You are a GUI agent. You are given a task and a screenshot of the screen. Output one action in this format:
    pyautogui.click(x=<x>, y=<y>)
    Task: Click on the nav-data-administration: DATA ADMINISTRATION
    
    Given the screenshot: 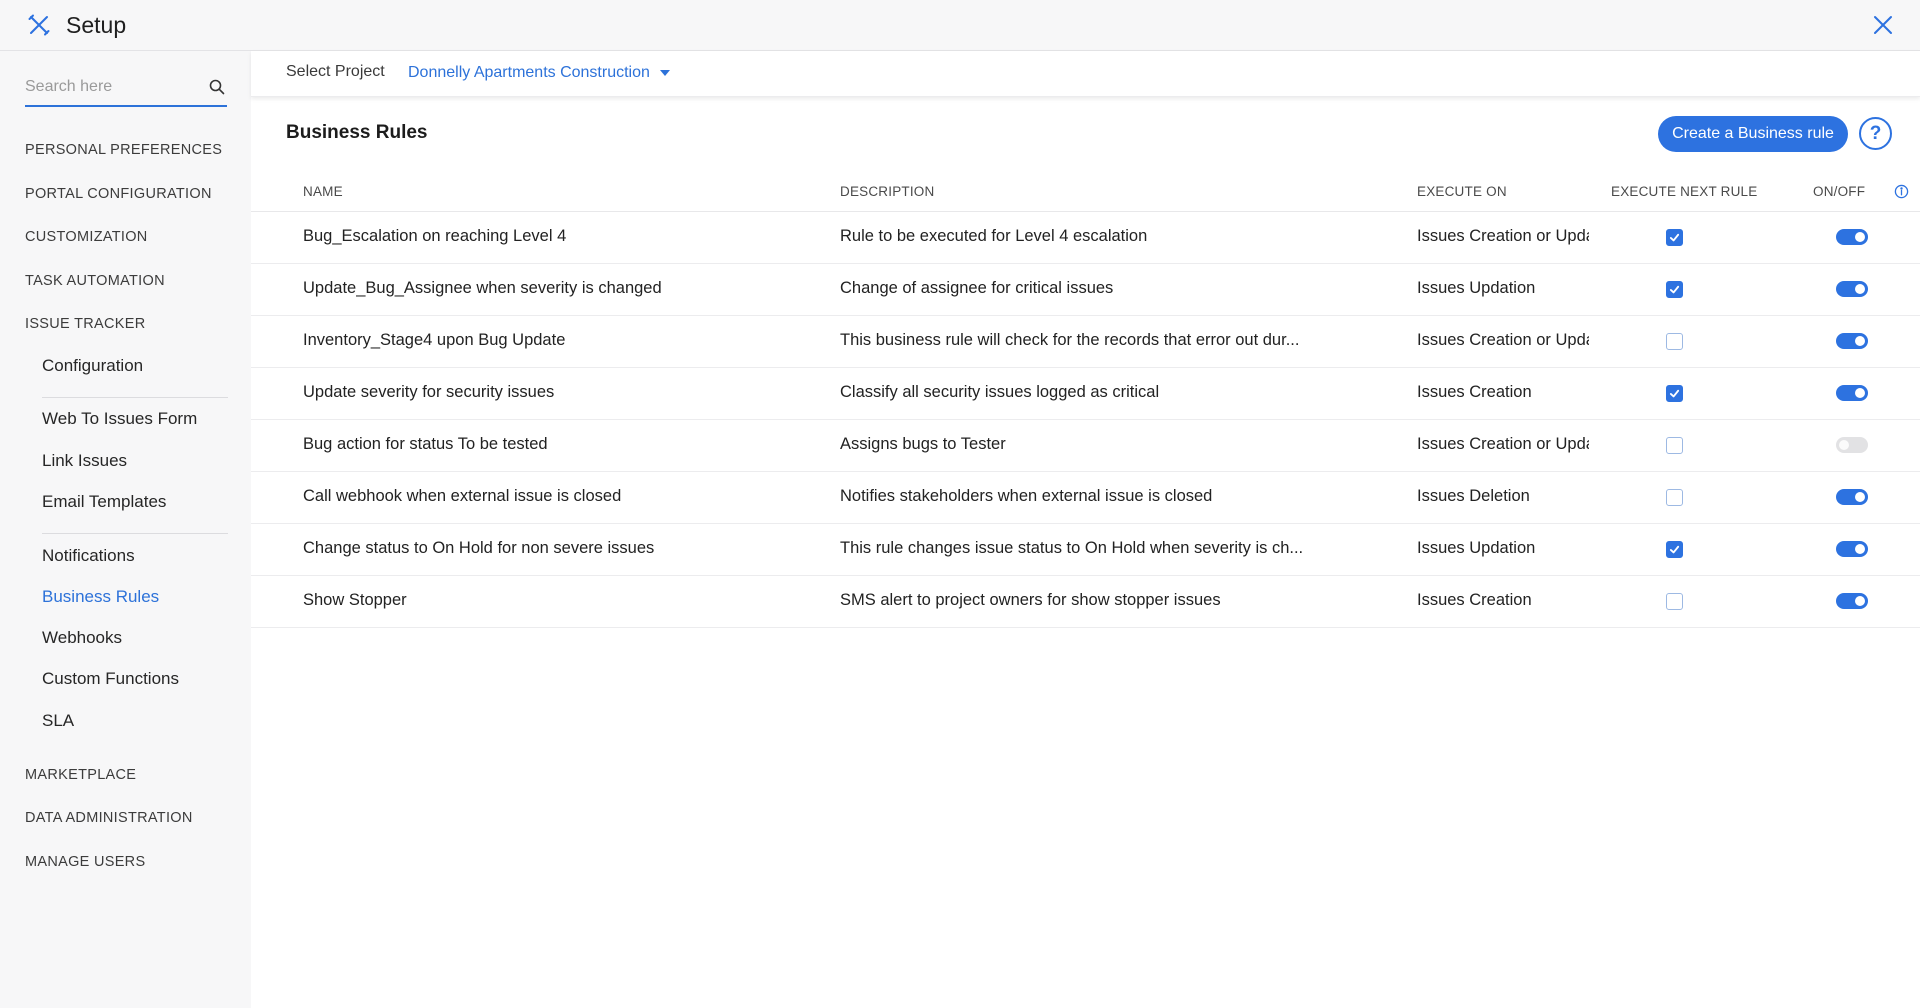 What is the action you would take?
    pyautogui.click(x=109, y=818)
    